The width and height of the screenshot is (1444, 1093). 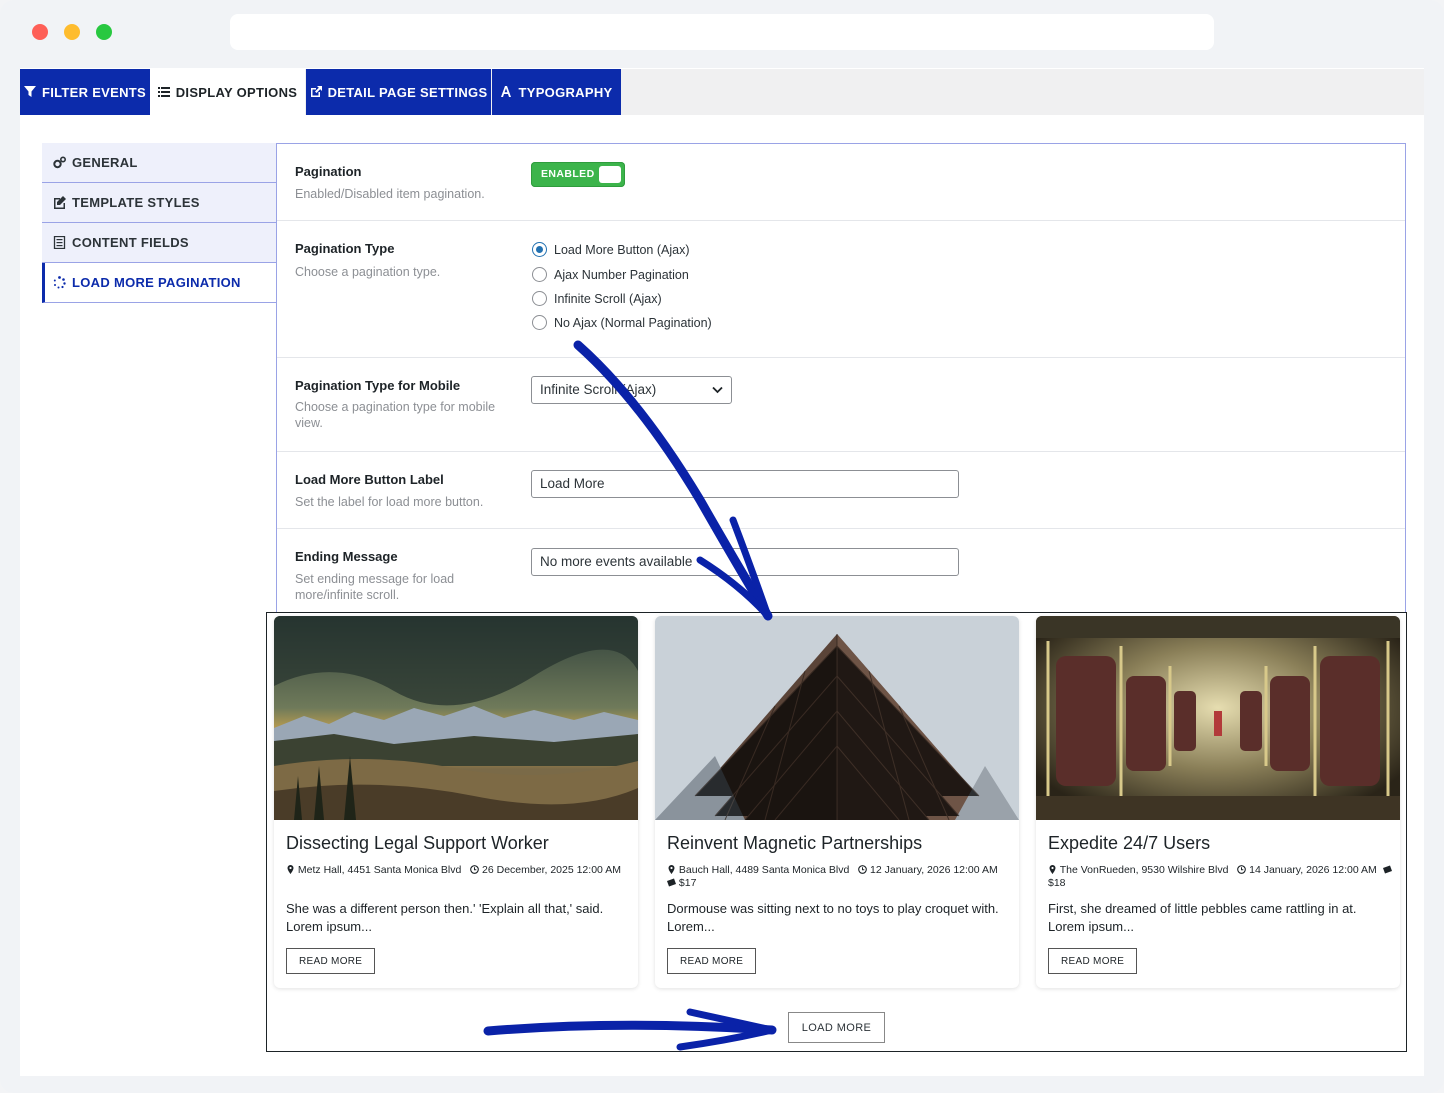 What do you see at coordinates (316, 91) in the screenshot?
I see `external-link-icon` at bounding box center [316, 91].